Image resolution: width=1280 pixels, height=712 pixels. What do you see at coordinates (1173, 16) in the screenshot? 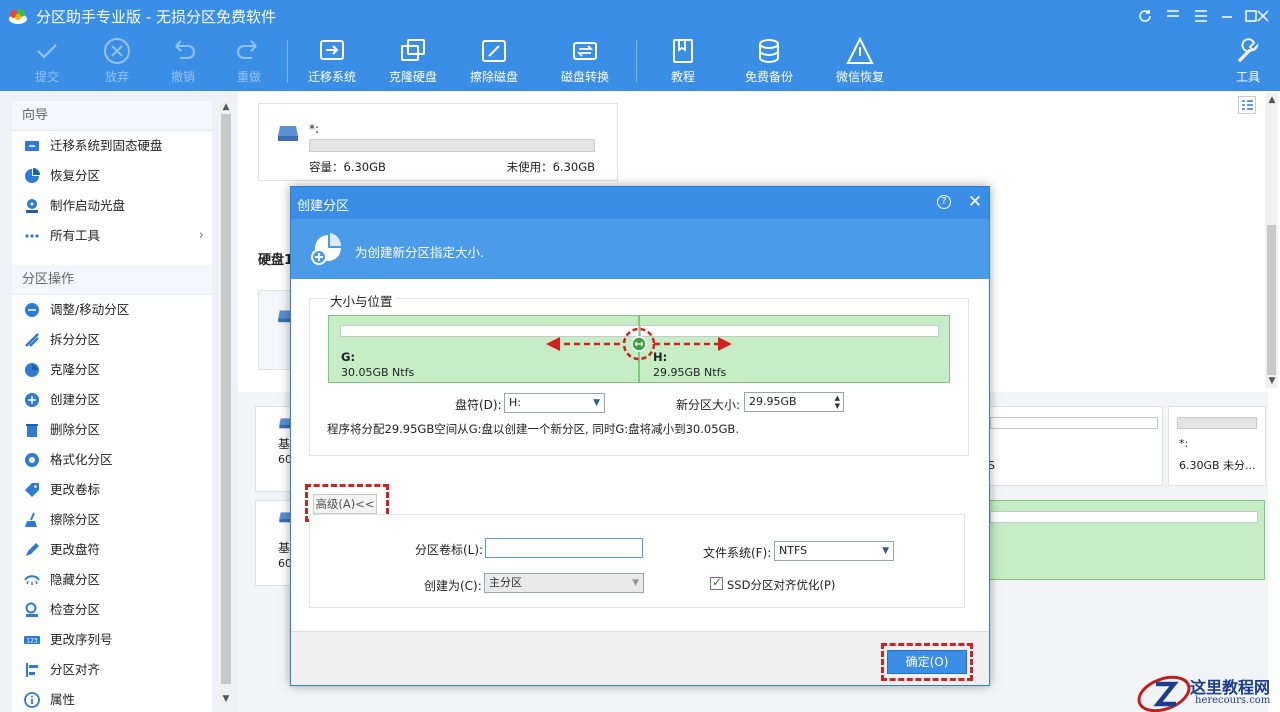
I see `collapse-button` at bounding box center [1173, 16].